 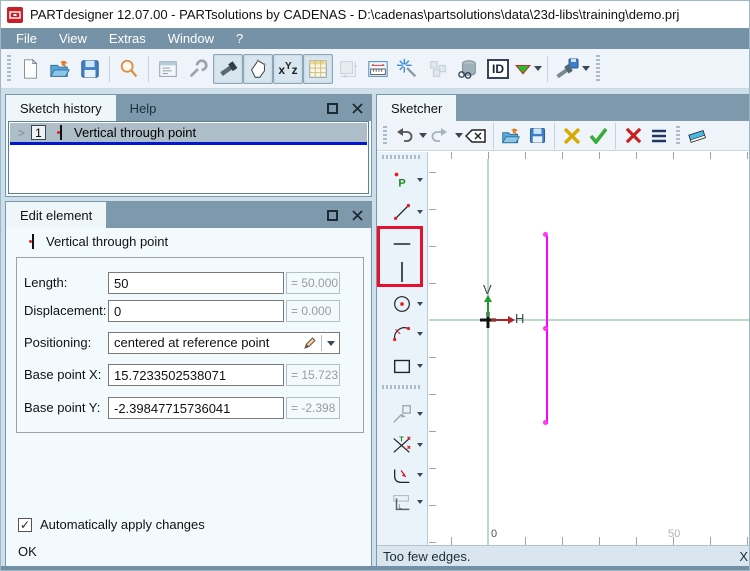 What do you see at coordinates (90, 69) in the screenshot?
I see `save-icon` at bounding box center [90, 69].